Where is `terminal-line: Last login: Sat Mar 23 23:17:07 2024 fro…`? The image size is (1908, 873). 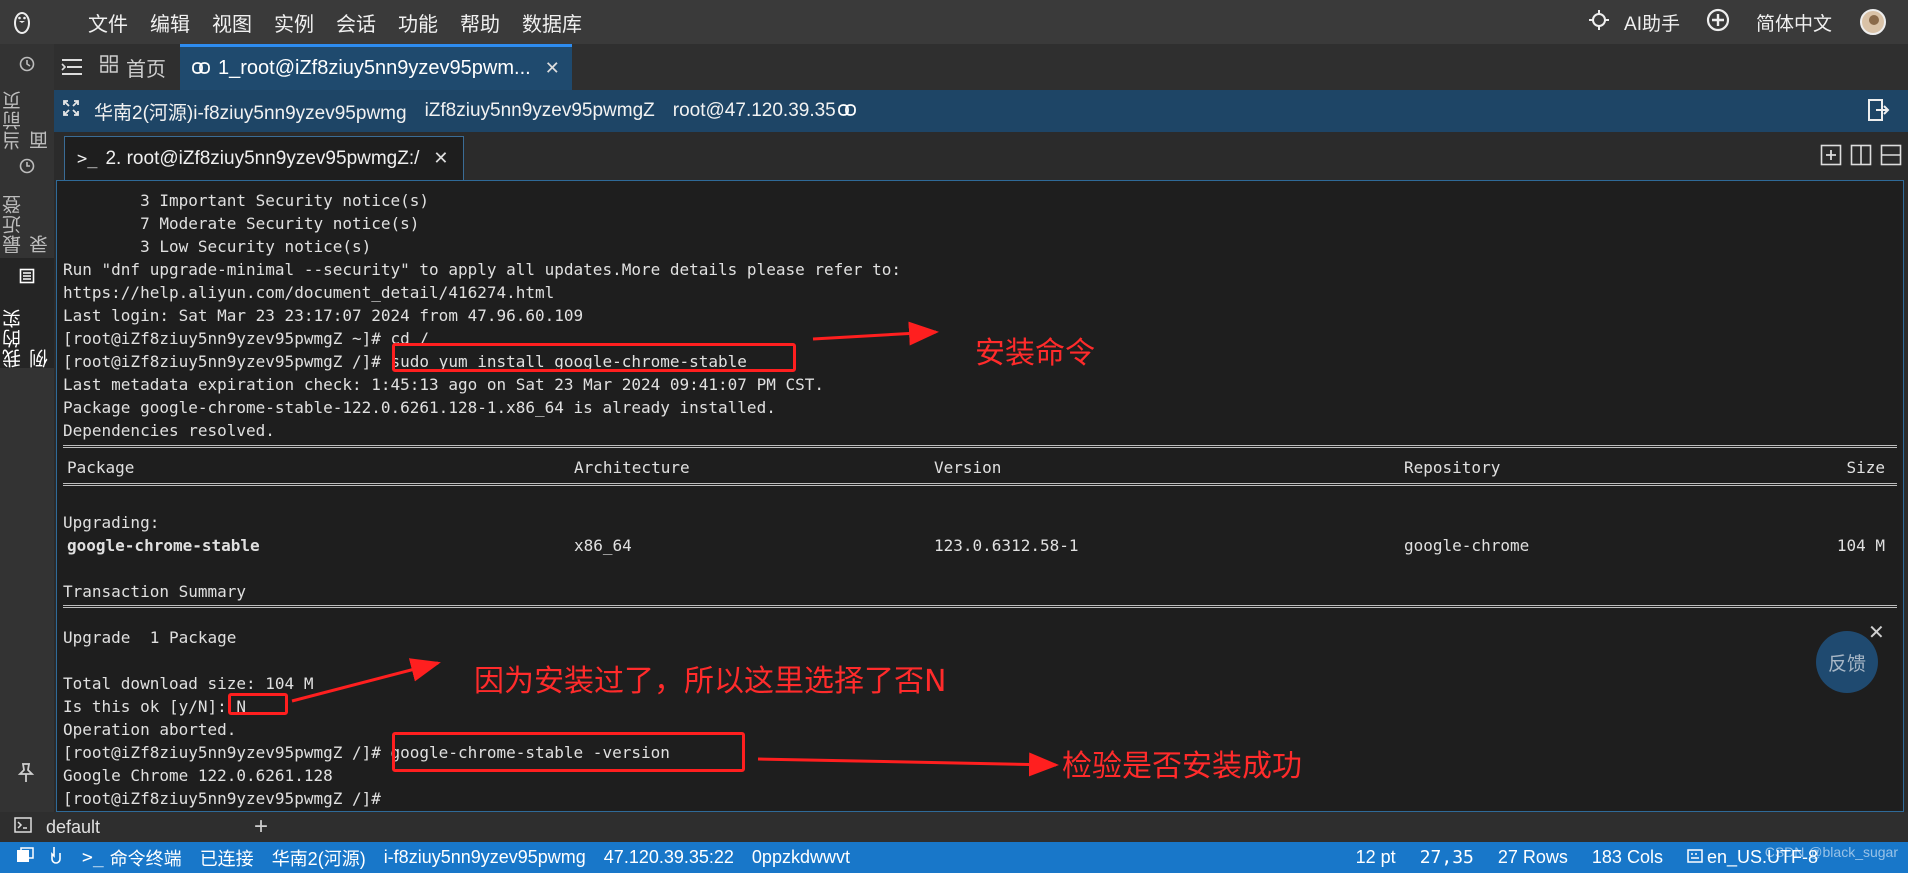 terminal-line: Last login: Sat Mar 23 23:17:07 2024 fro… is located at coordinates (323, 315).